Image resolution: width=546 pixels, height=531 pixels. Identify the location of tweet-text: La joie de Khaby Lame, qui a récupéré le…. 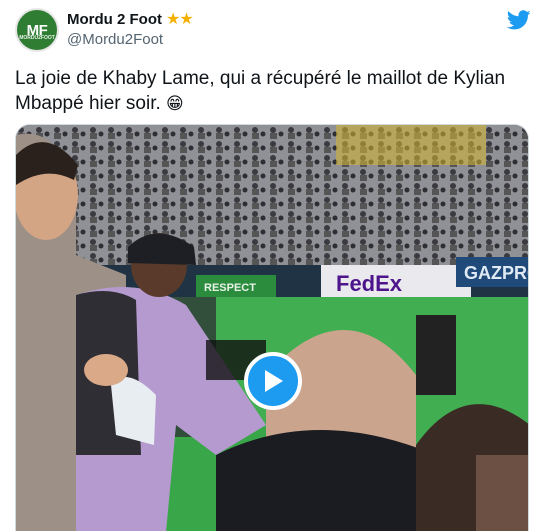
(272, 91).